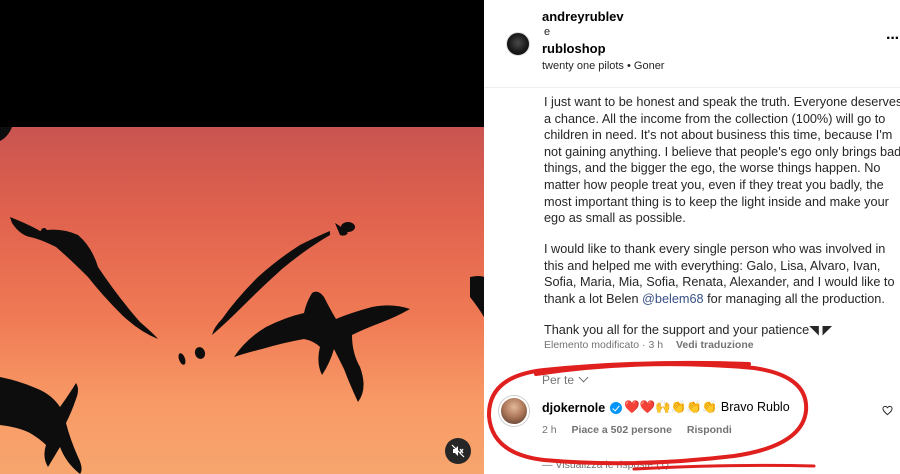  I want to click on verified-badge-icon, so click(616, 408).